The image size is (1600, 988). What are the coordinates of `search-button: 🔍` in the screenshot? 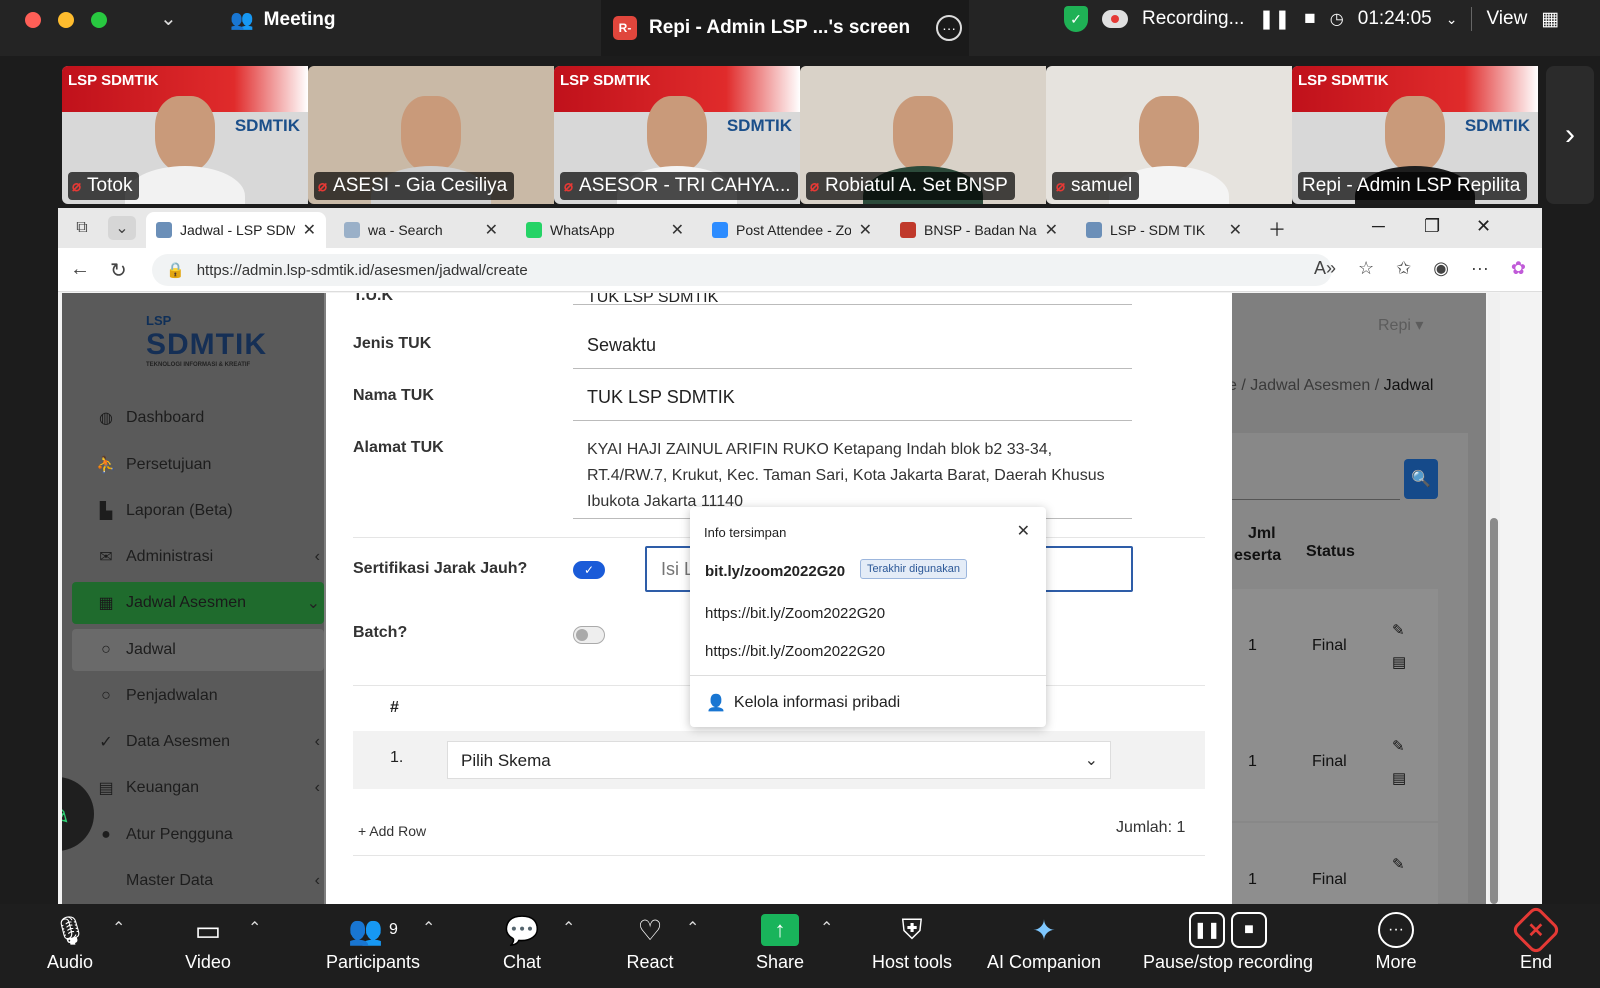 It's located at (1421, 479).